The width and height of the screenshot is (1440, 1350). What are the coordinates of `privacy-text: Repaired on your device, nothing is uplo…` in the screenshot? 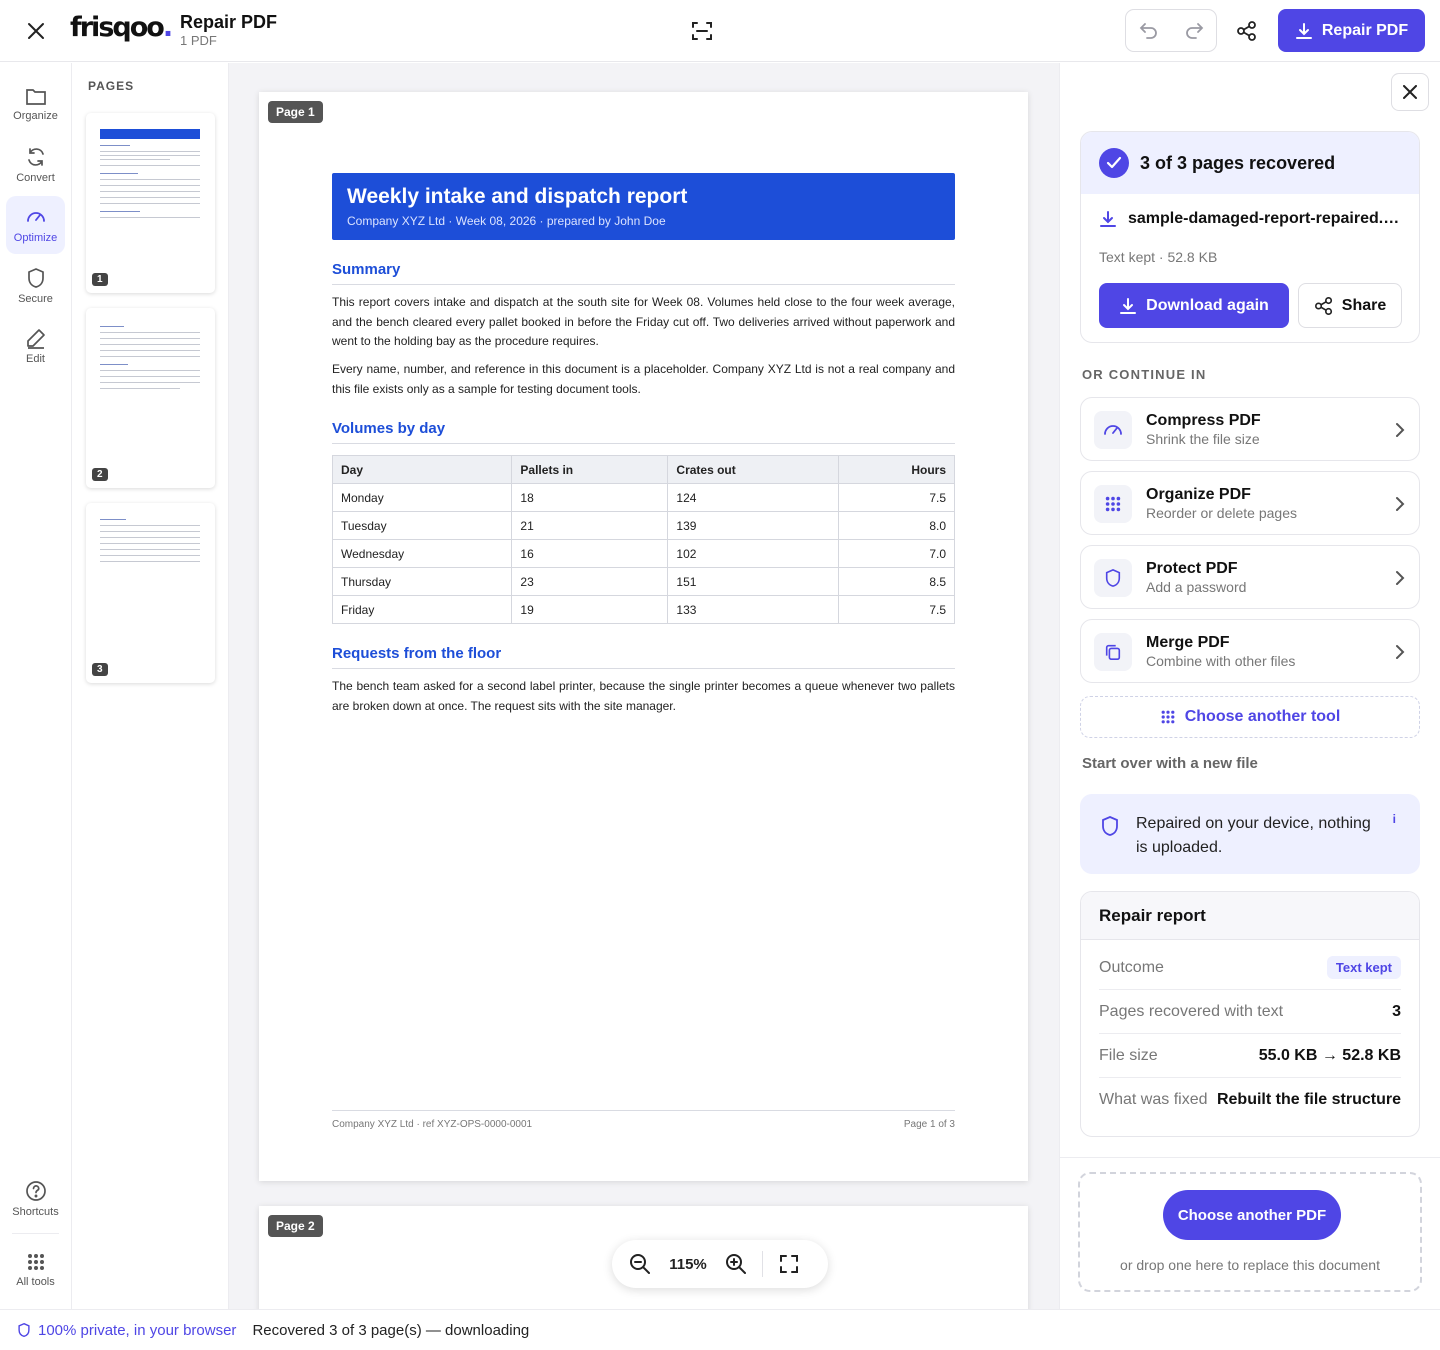 It's located at (1253, 835).